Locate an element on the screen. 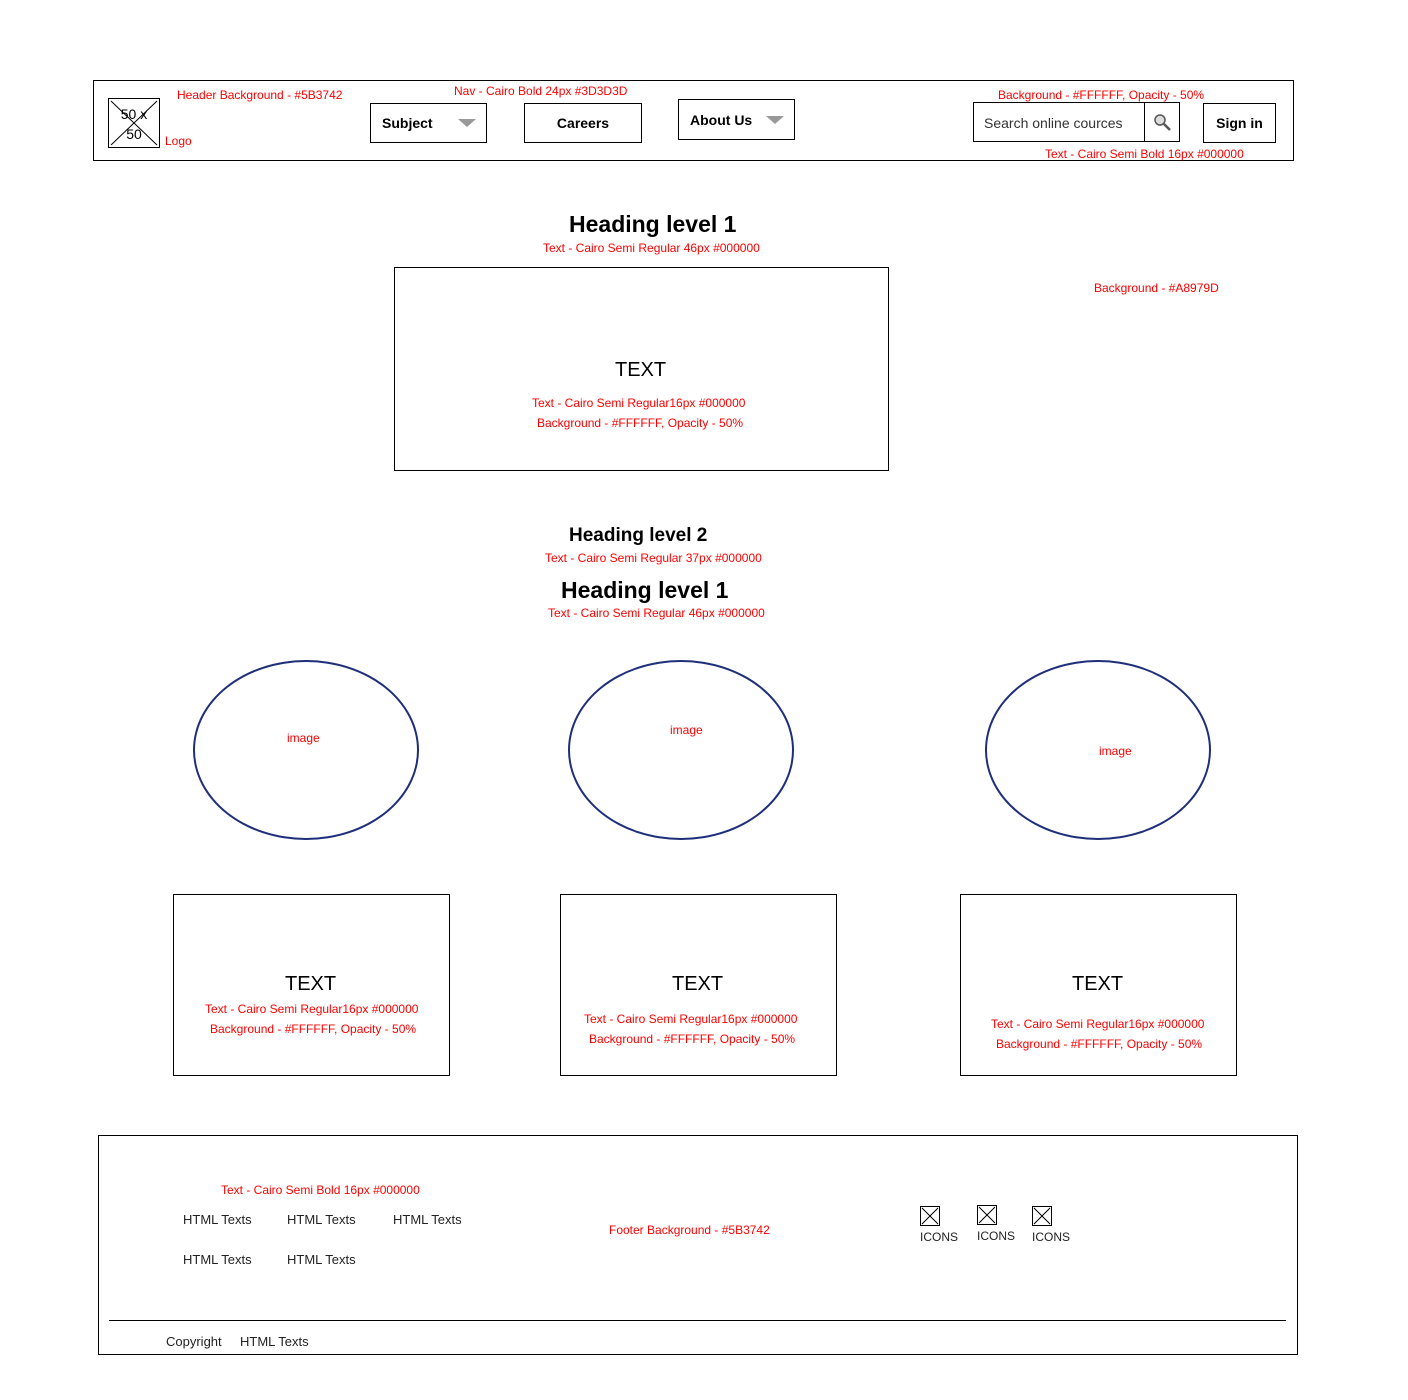 The image size is (1408, 1400). search-placeholder: Search online cources is located at coordinates (1053, 123).